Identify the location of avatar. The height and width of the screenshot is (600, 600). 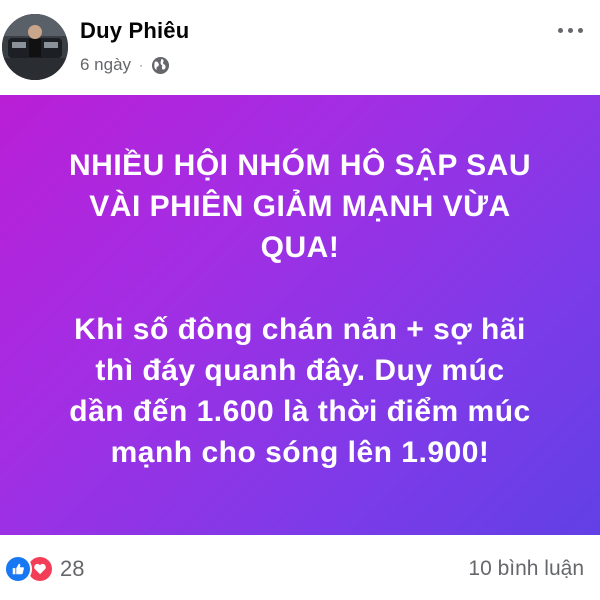
(35, 47).